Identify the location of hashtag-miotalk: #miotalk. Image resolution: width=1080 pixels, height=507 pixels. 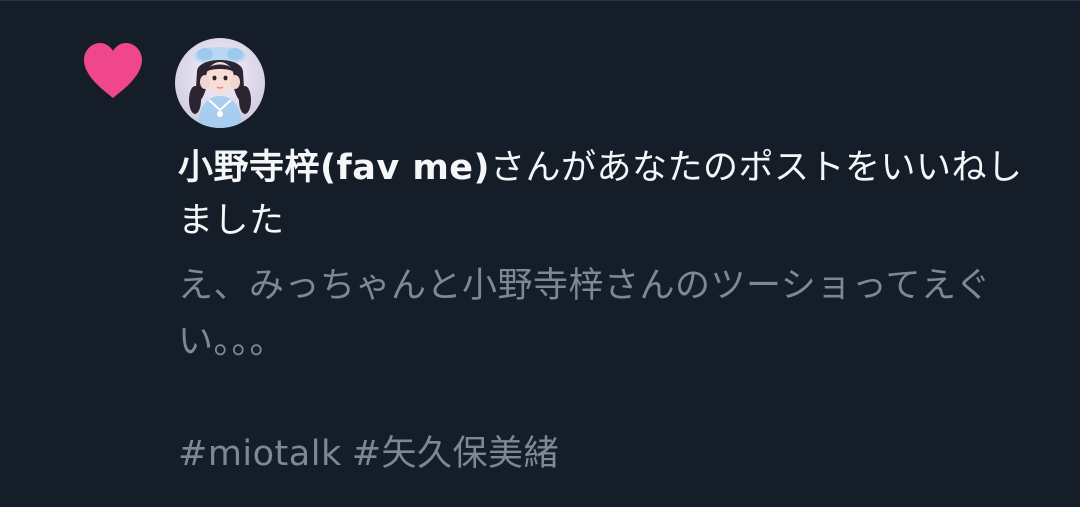
(260, 454).